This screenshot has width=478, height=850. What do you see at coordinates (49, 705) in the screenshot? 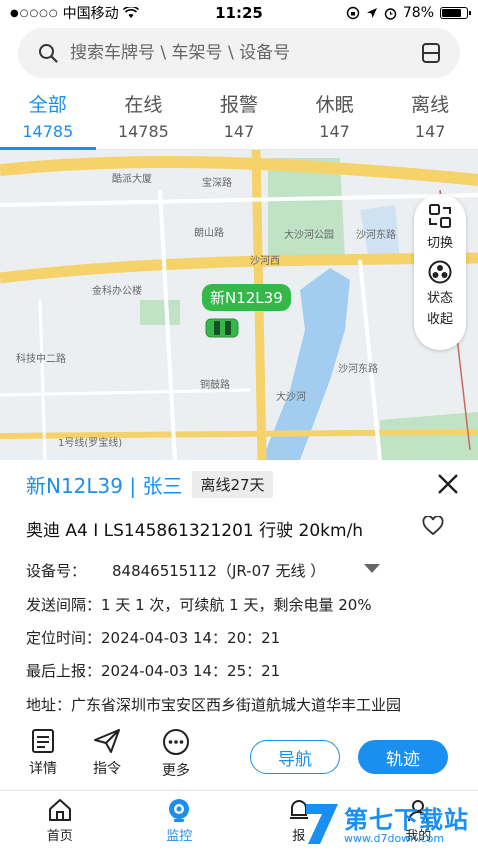
I see `address-label: 地址：` at bounding box center [49, 705].